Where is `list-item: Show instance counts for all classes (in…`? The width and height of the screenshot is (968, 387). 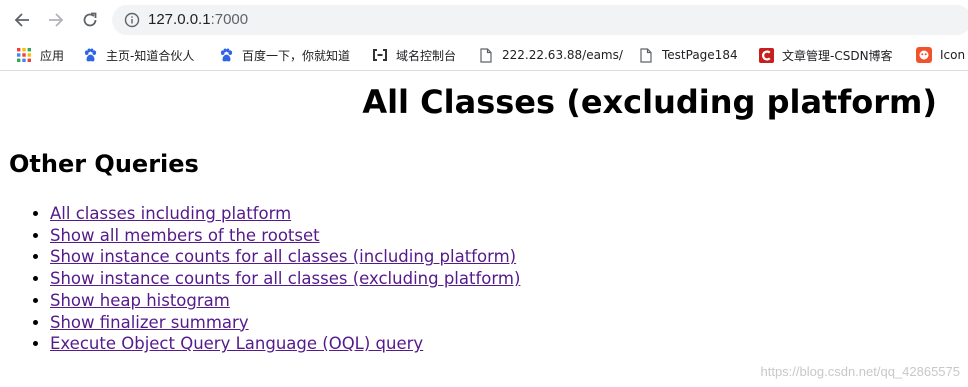
list-item: Show instance counts for all classes (in… is located at coordinates (285, 257).